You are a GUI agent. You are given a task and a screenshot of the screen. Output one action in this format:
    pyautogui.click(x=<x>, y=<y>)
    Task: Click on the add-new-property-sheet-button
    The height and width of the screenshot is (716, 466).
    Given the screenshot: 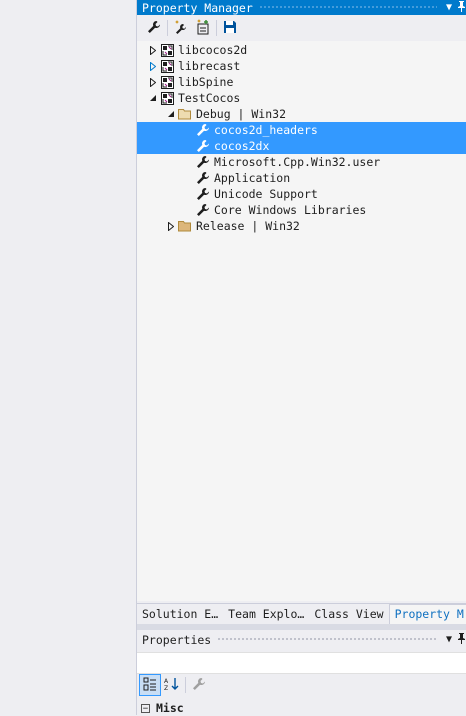 What is the action you would take?
    pyautogui.click(x=181, y=28)
    